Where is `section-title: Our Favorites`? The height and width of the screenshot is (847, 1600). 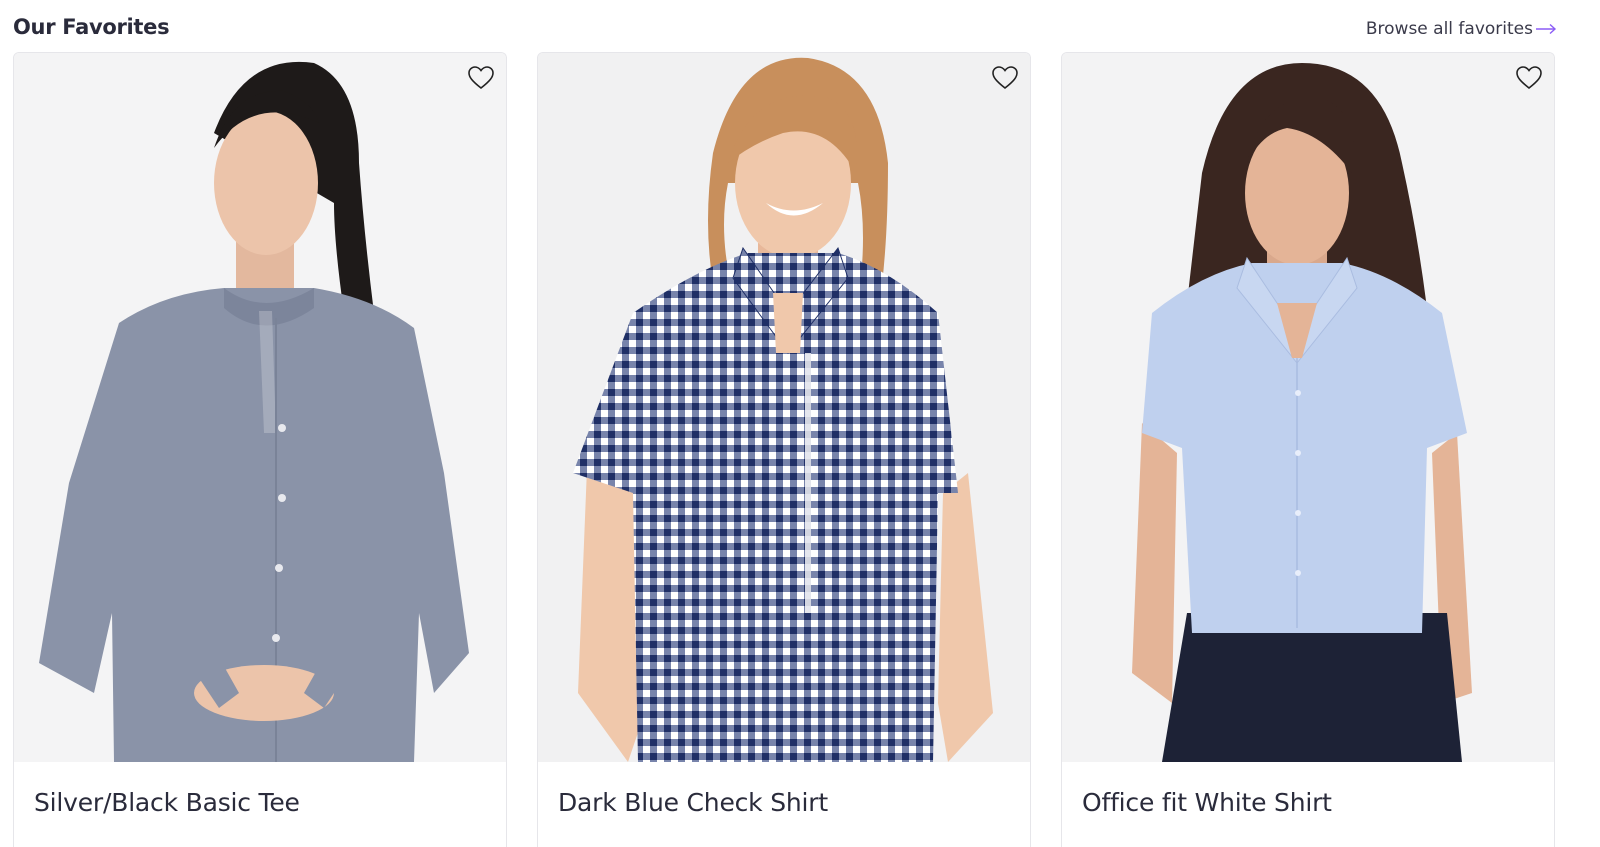 section-title: Our Favorites is located at coordinates (91, 27).